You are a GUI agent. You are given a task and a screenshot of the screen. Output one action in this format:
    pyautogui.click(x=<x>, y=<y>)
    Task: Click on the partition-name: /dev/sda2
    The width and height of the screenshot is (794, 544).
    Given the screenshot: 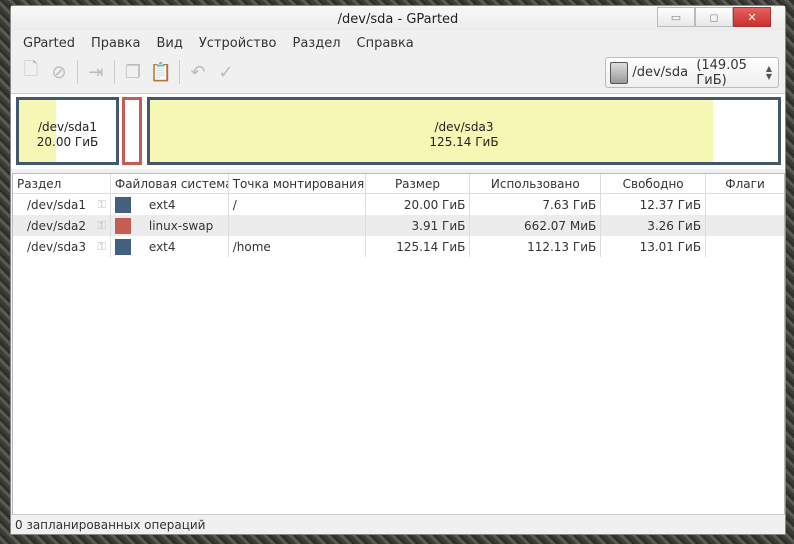 What is the action you would take?
    pyautogui.click(x=57, y=225)
    